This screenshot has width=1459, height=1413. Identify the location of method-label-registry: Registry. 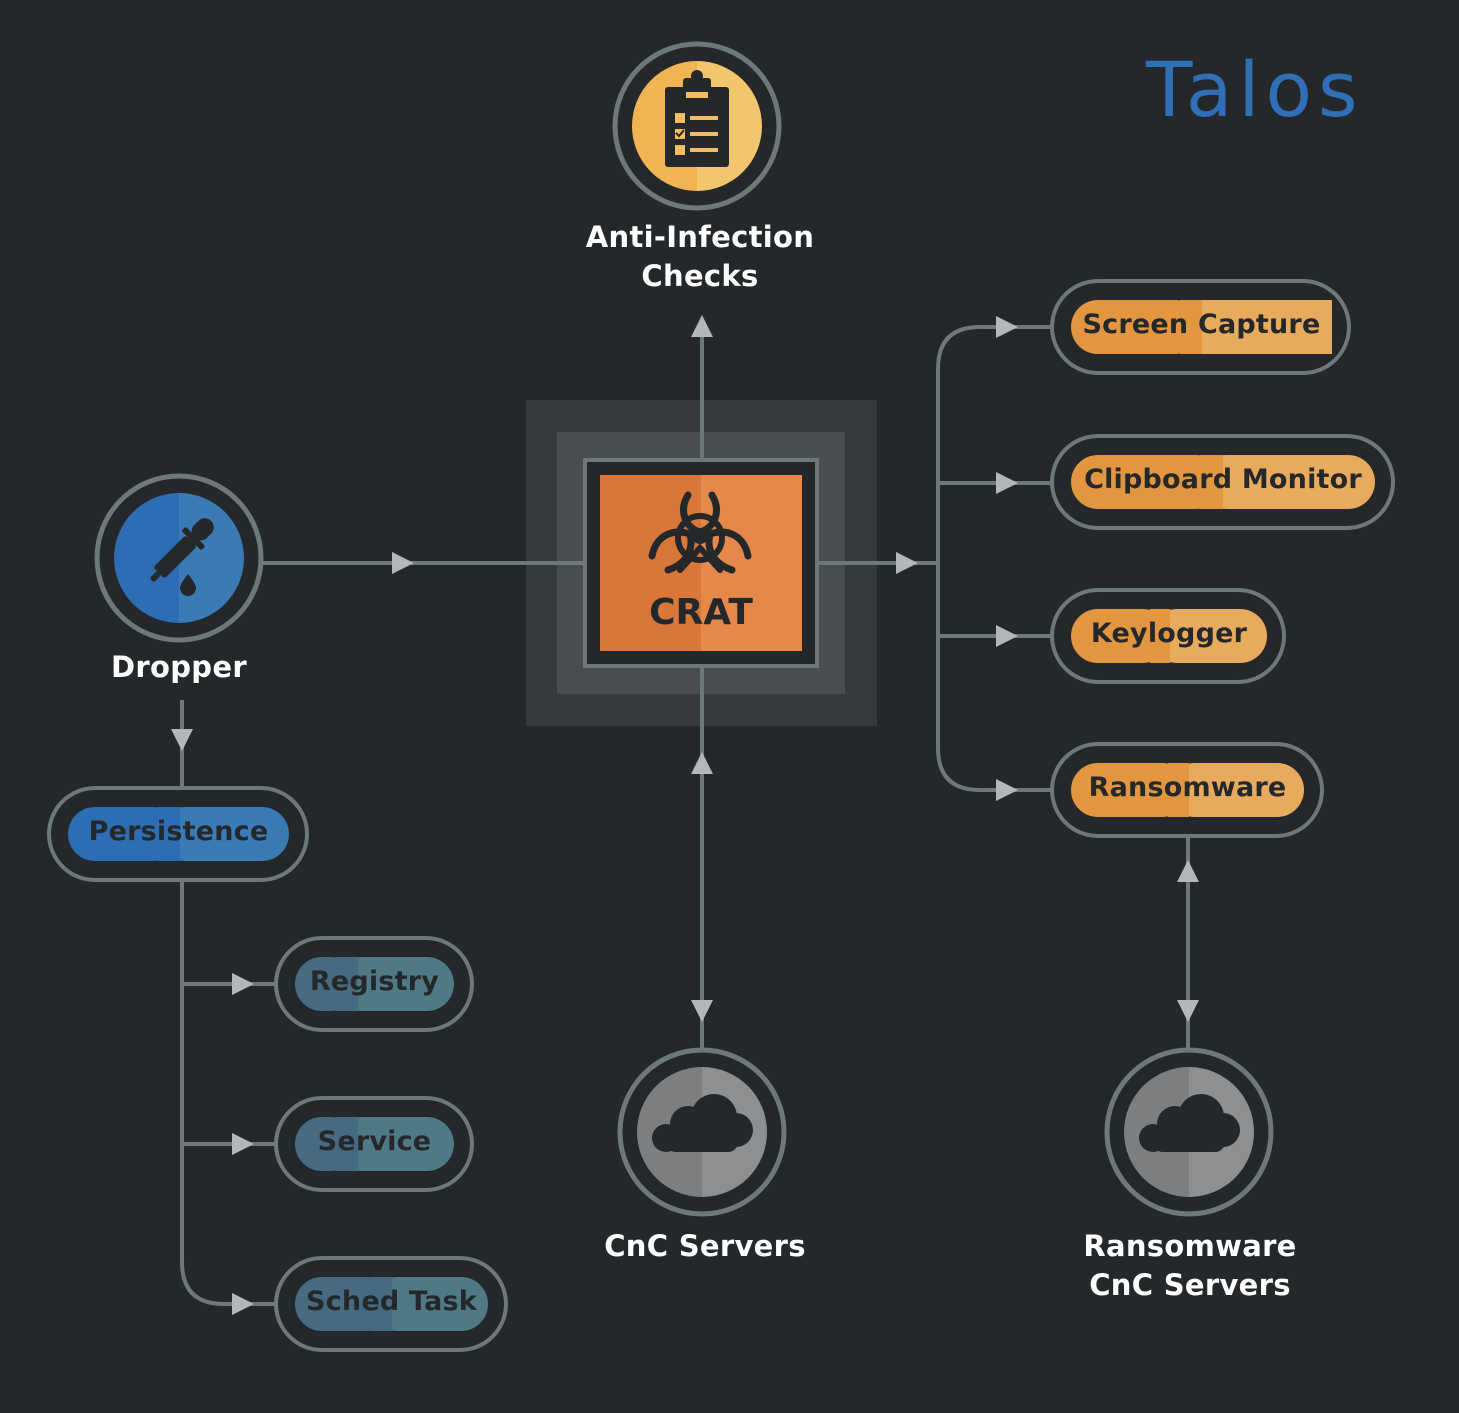
(374, 981).